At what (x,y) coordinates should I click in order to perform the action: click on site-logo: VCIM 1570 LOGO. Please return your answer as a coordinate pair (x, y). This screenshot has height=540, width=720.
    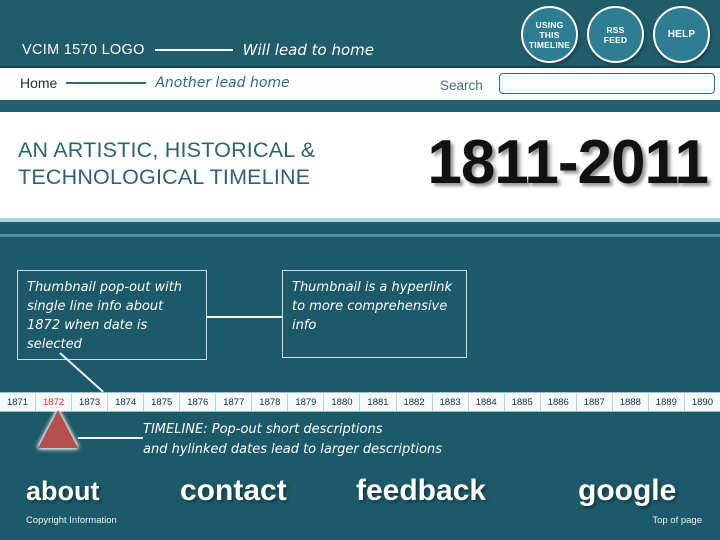
    Looking at the image, I should click on (83, 50).